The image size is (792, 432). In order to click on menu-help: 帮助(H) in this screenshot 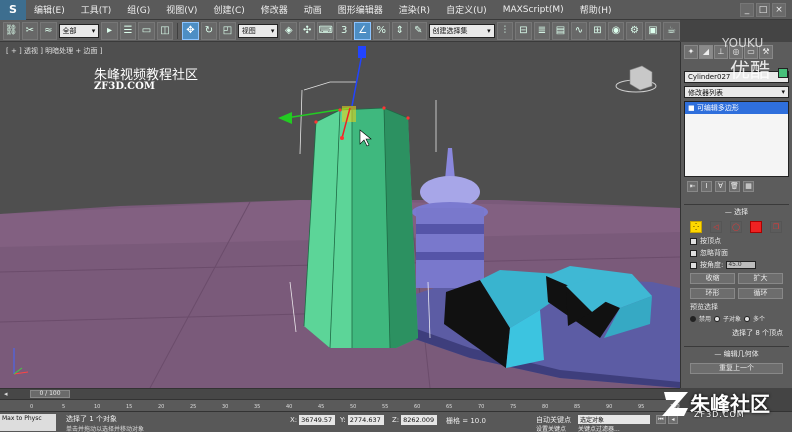, I will do `click(596, 9)`.